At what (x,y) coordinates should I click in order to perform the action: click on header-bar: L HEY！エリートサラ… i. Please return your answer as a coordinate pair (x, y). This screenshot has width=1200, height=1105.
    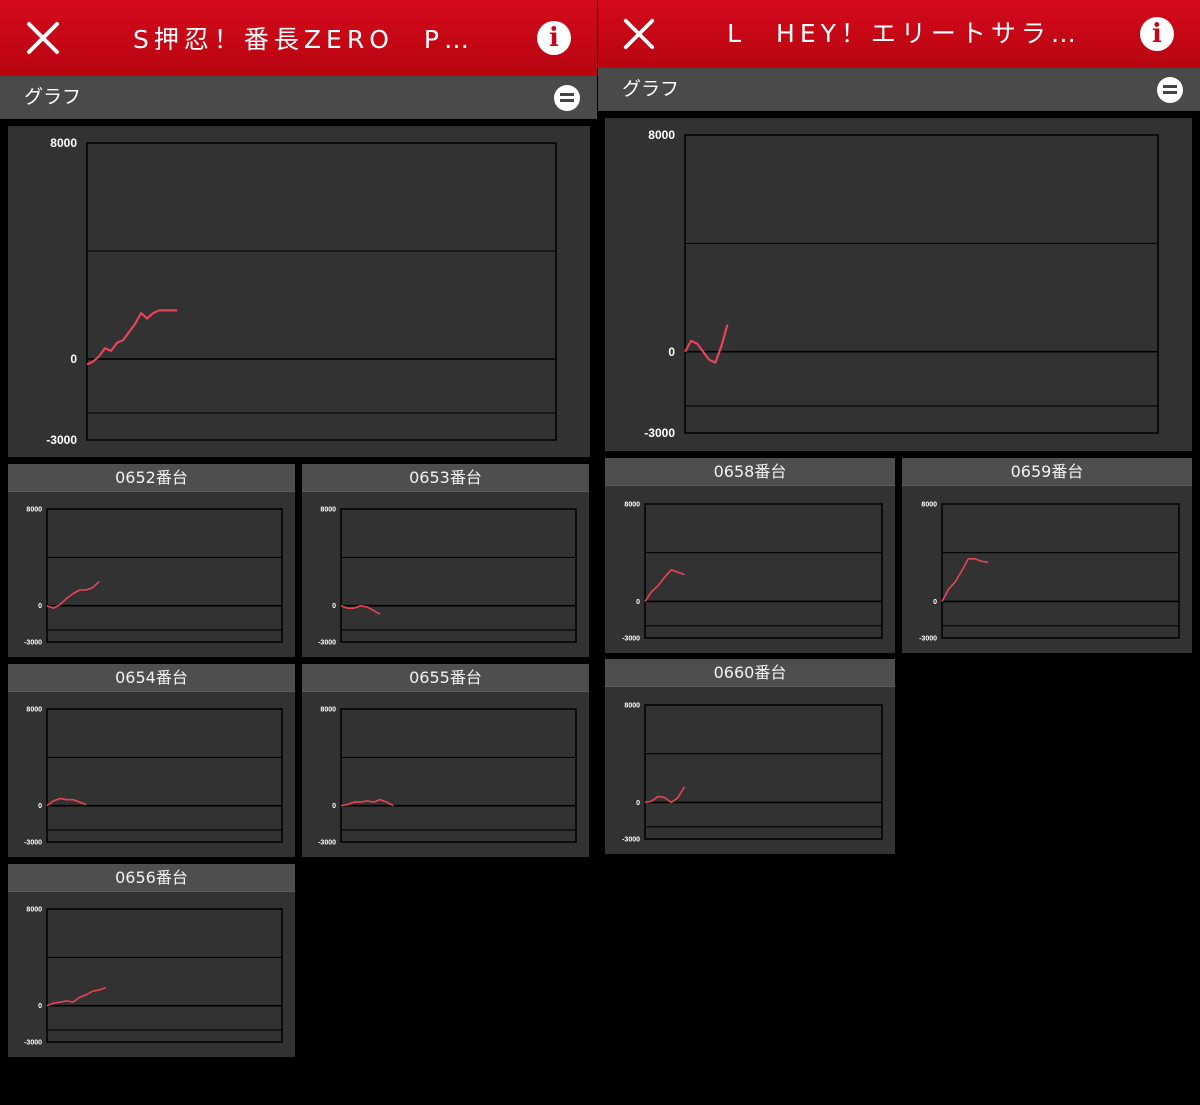
    Looking at the image, I should click on (899, 34).